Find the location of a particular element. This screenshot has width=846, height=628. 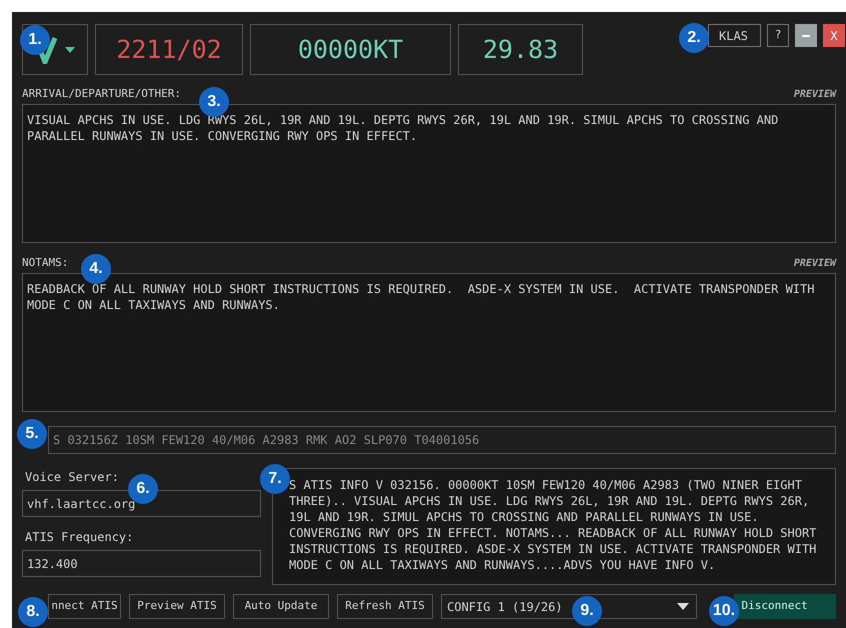

field-label: Voice Server: is located at coordinates (72, 476).